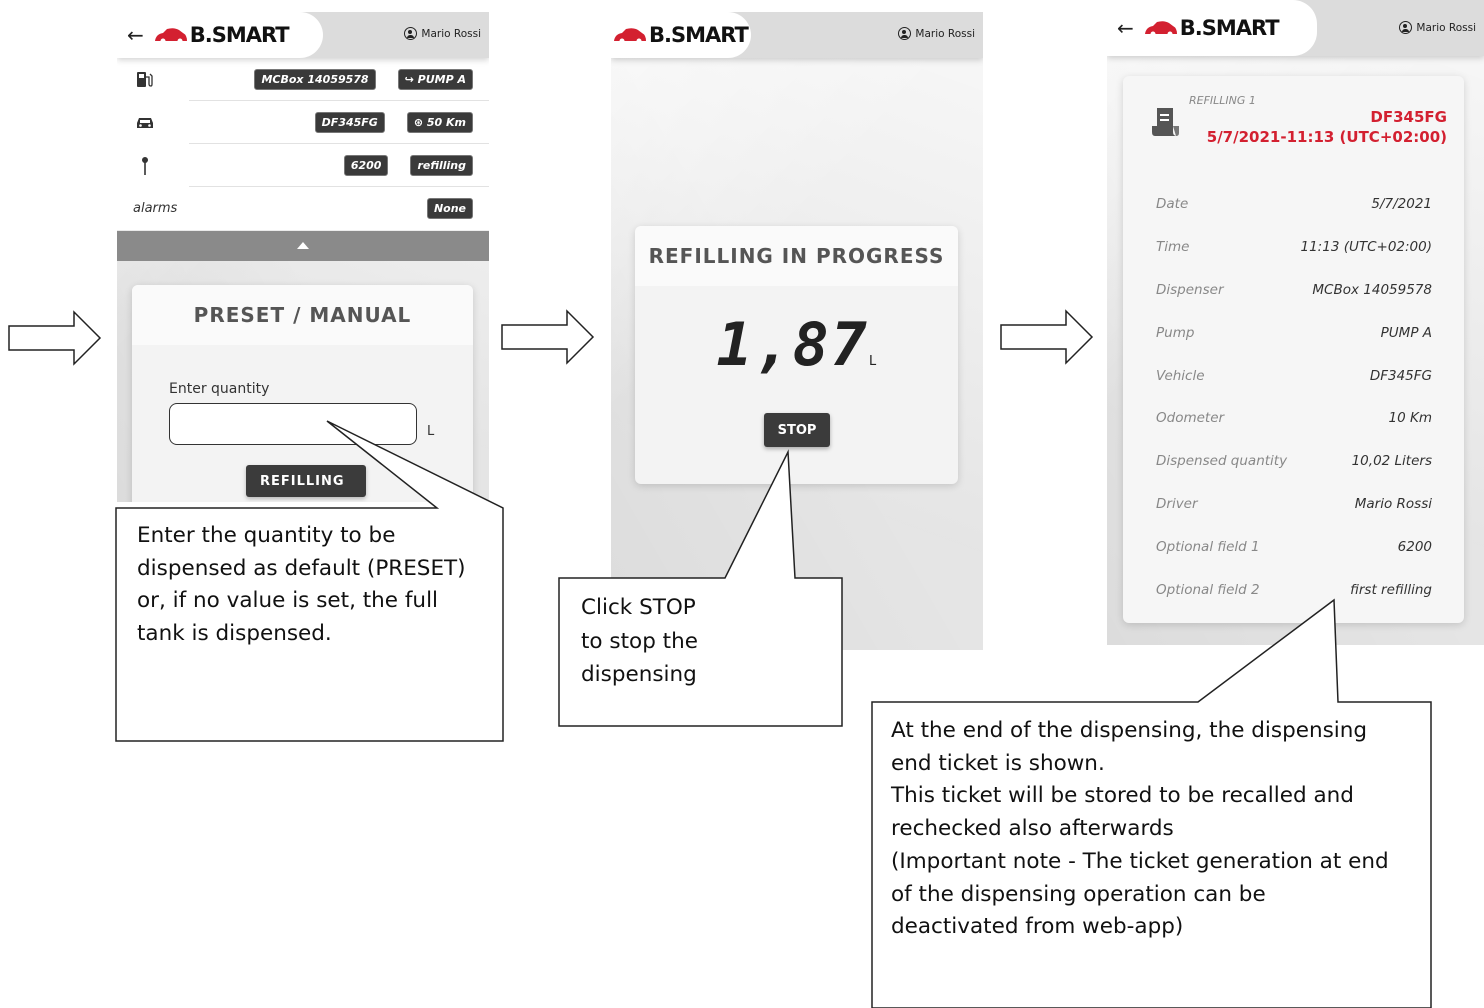 Image resolution: width=1484 pixels, height=1008 pixels. What do you see at coordinates (155, 208) in the screenshot?
I see `alarms-label: alarms` at bounding box center [155, 208].